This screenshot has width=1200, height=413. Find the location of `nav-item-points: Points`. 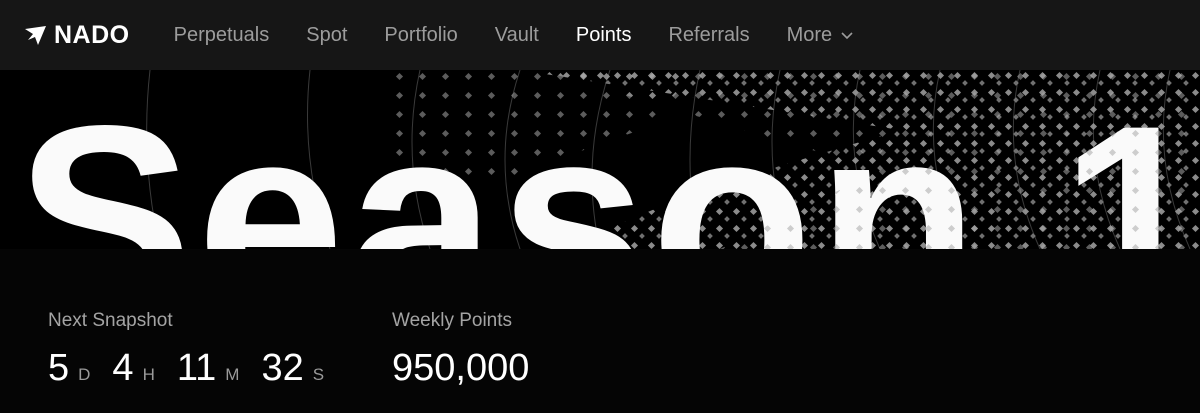

nav-item-points: Points is located at coordinates (604, 35).